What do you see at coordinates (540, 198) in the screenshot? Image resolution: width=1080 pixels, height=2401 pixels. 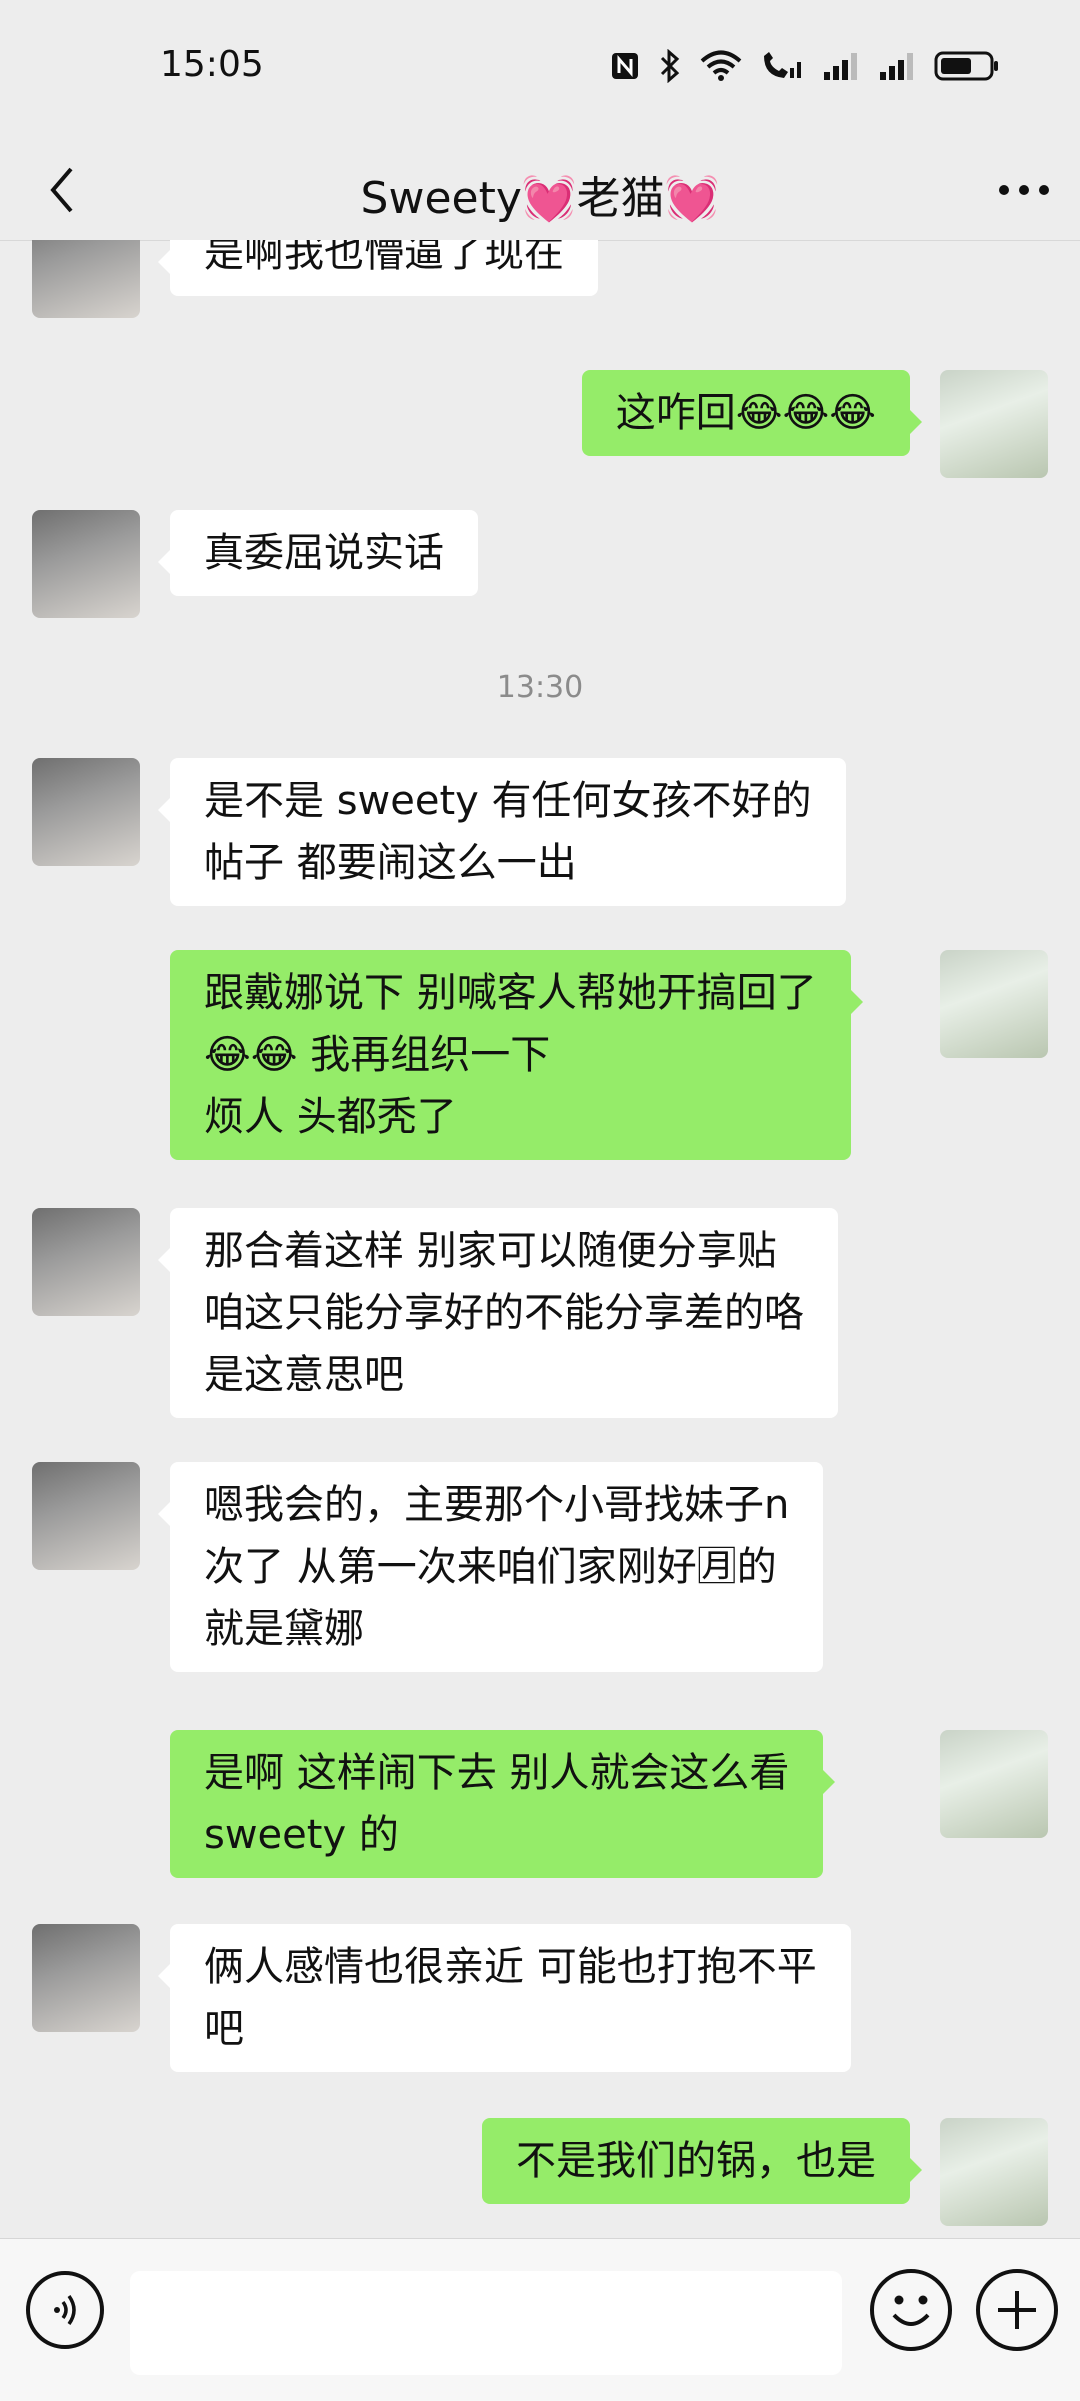 I see `chat-title: Sweety💓老猫💓` at bounding box center [540, 198].